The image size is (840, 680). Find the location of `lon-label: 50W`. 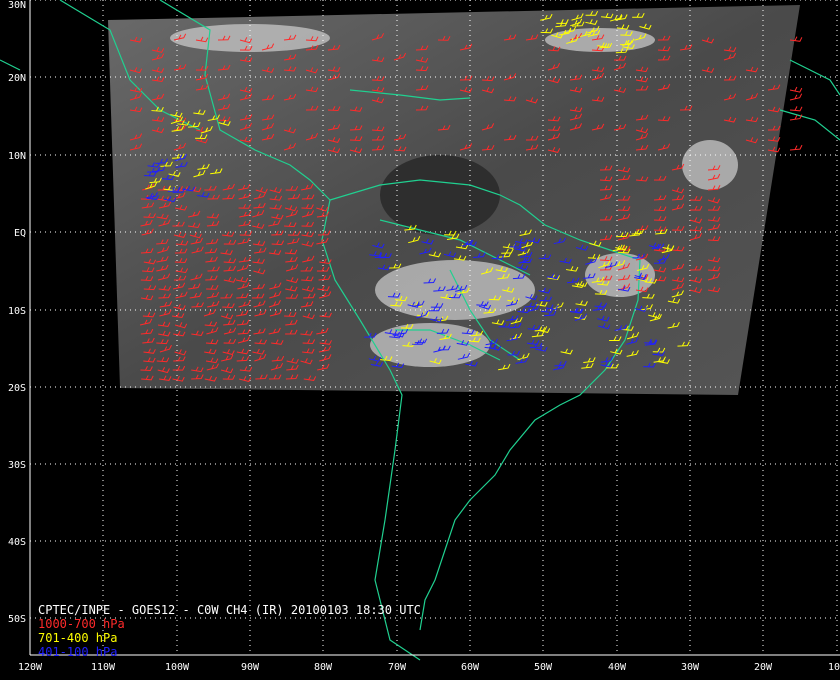

lon-label: 50W is located at coordinates (543, 667).